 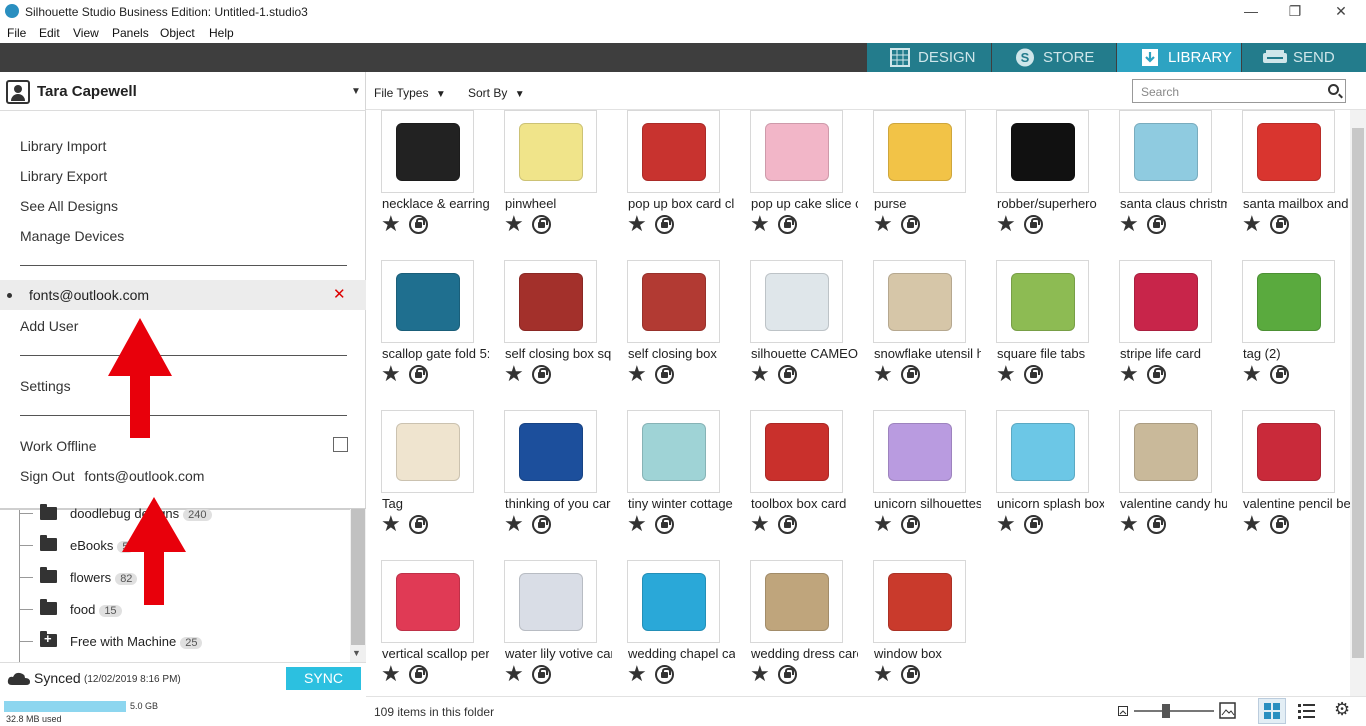 What do you see at coordinates (221, 33) in the screenshot?
I see `menu-help: Help` at bounding box center [221, 33].